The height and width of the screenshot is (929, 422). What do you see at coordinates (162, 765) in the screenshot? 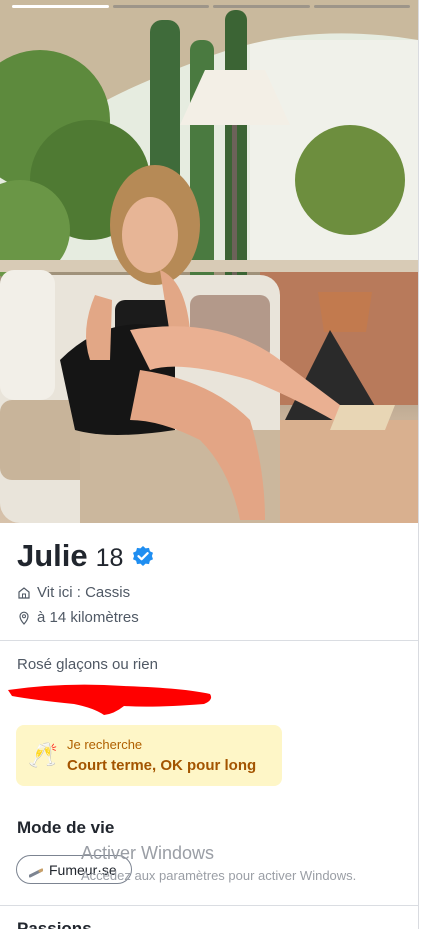
I see `looking-for-value: Court terme, OK pour long` at bounding box center [162, 765].